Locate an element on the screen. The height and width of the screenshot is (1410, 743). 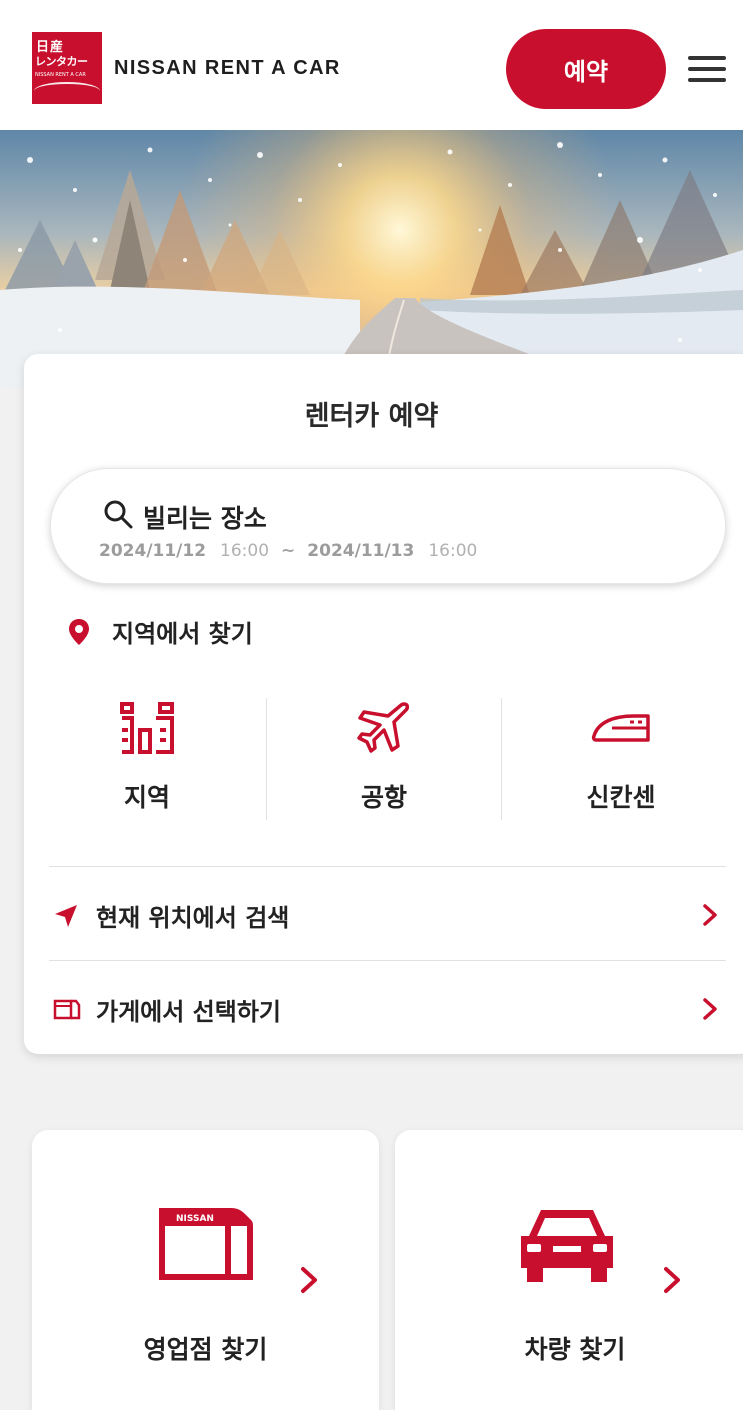
category-region: 지역 is located at coordinates (147, 759).